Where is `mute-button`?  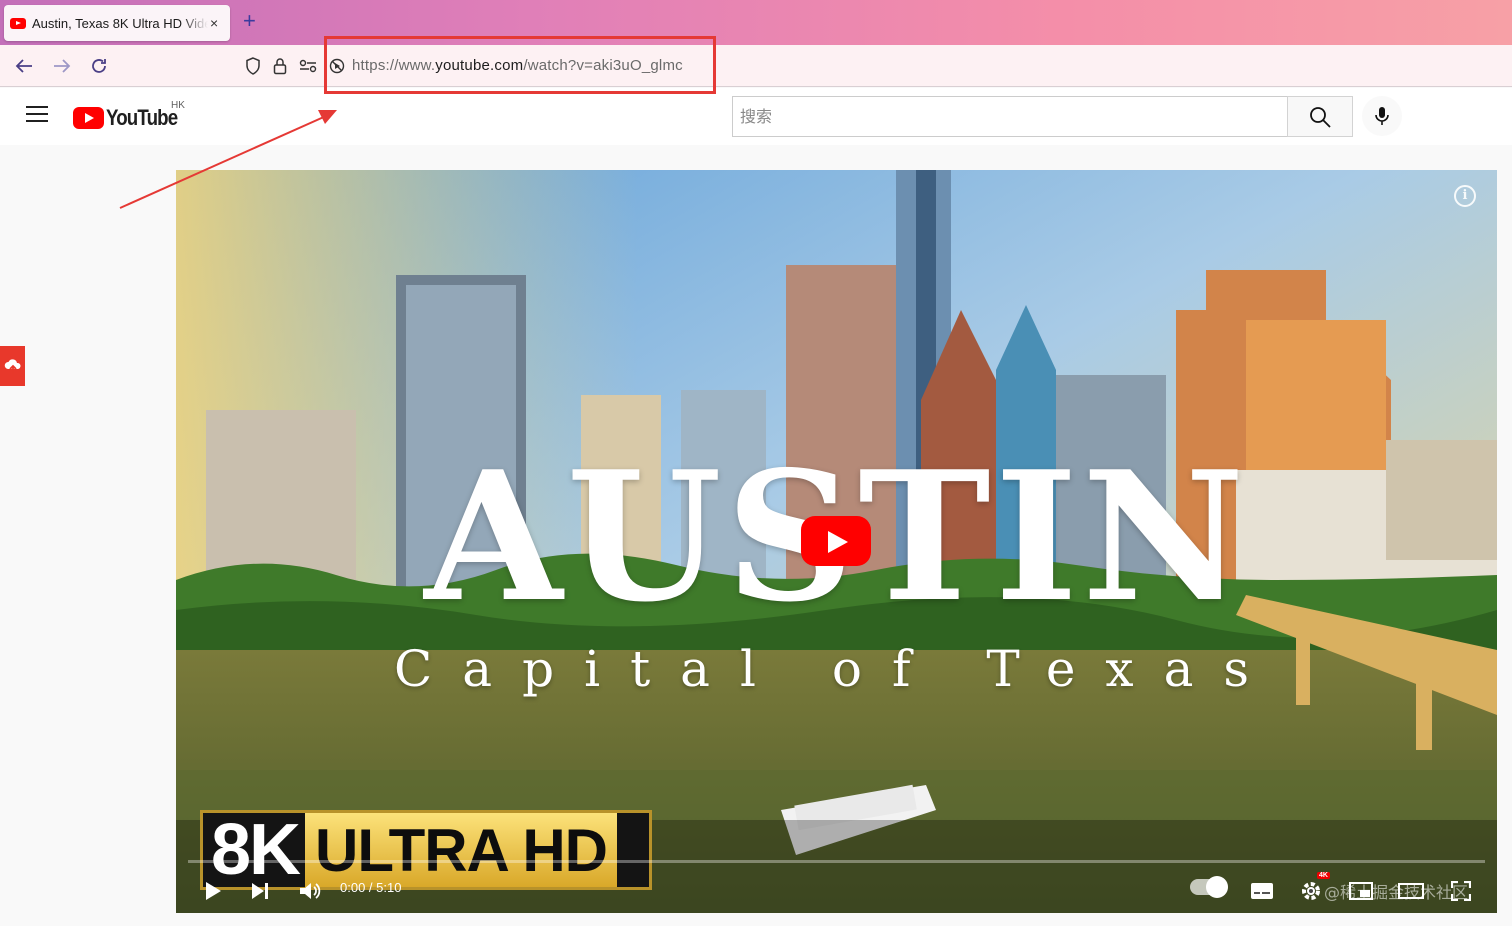 mute-button is located at coordinates (311, 891).